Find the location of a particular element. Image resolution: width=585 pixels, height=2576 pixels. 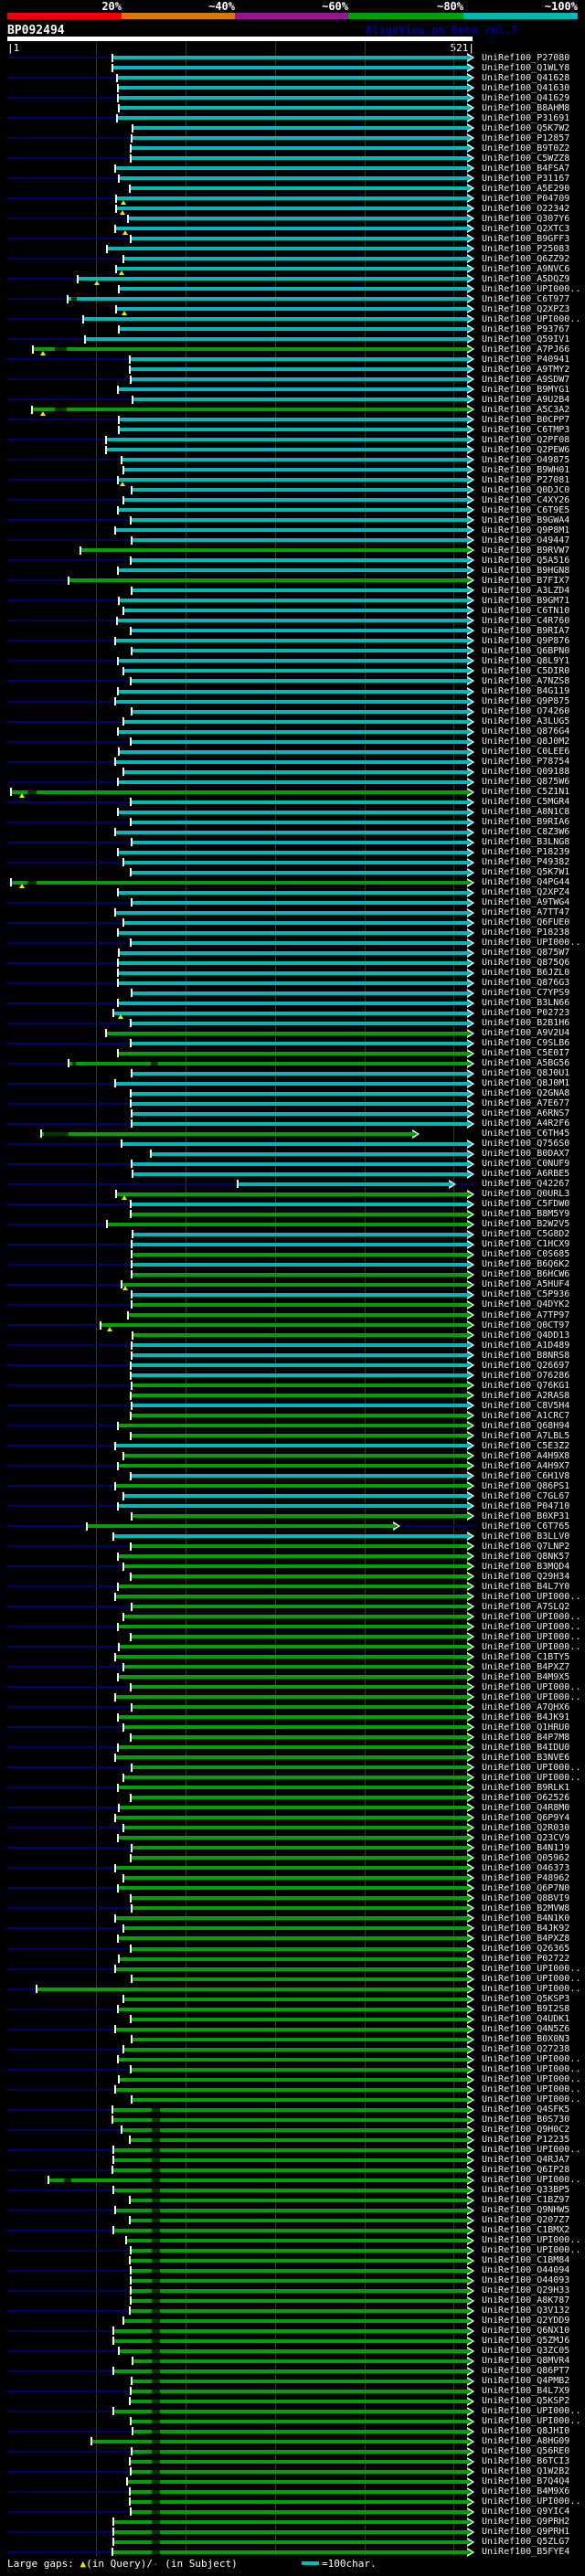

hit-label: UniRef100_Q307Y6 is located at coordinates (525, 219).